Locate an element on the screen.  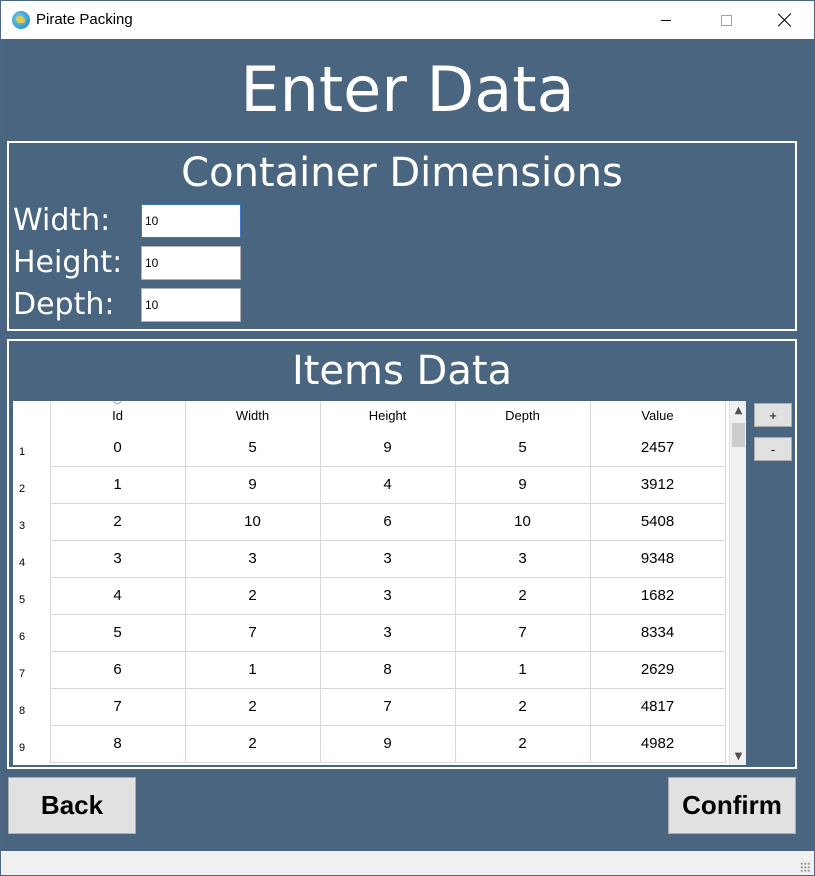
table-row: 9 8 2 9 2 4982 is located at coordinates (369, 744).